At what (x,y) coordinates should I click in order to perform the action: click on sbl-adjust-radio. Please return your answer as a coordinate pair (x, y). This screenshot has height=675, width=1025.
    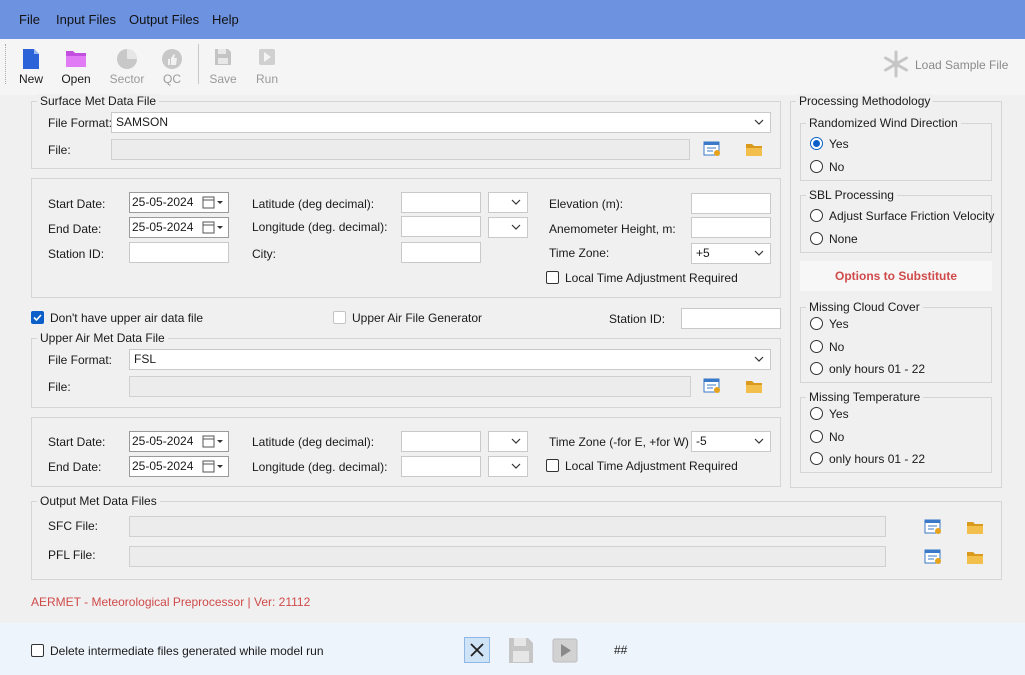
    Looking at the image, I should click on (816, 215).